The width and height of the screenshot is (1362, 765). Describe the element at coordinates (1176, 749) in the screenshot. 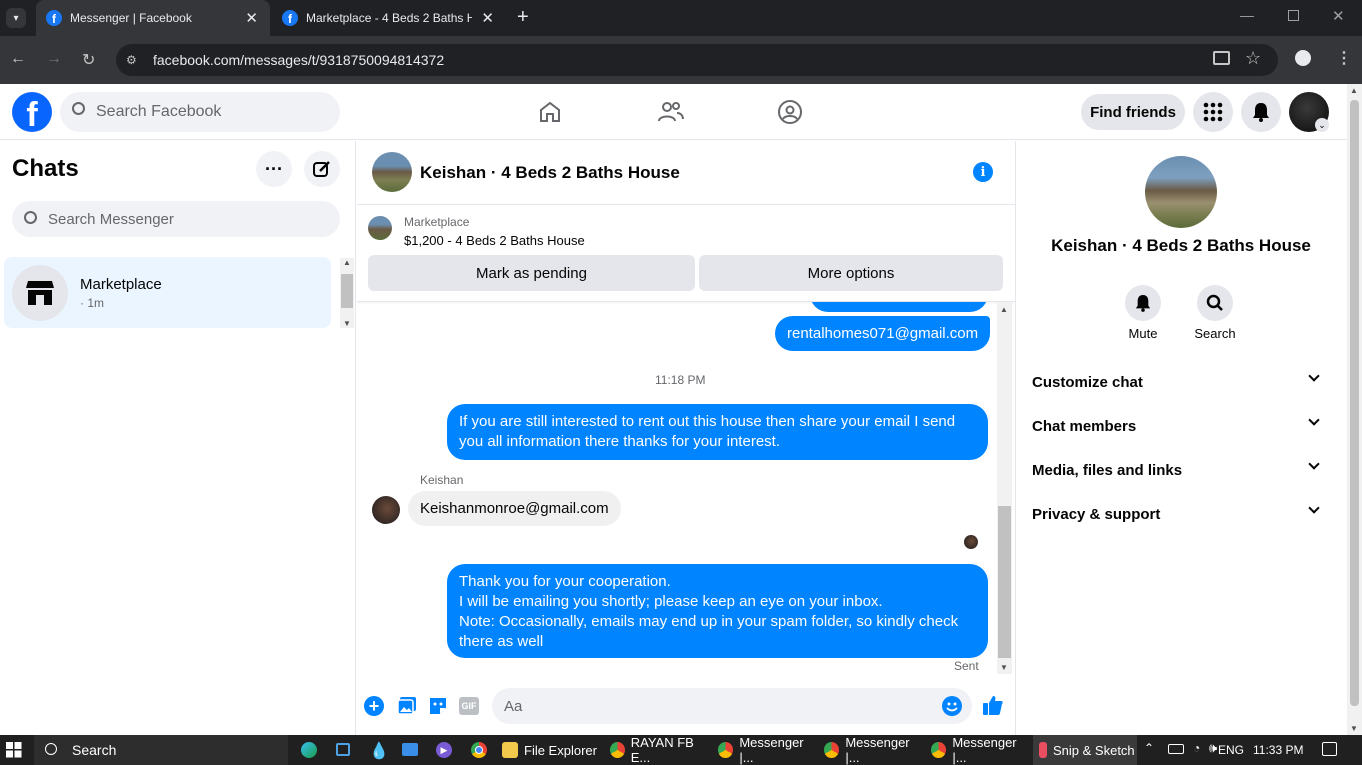

I see `battery-icon` at that location.